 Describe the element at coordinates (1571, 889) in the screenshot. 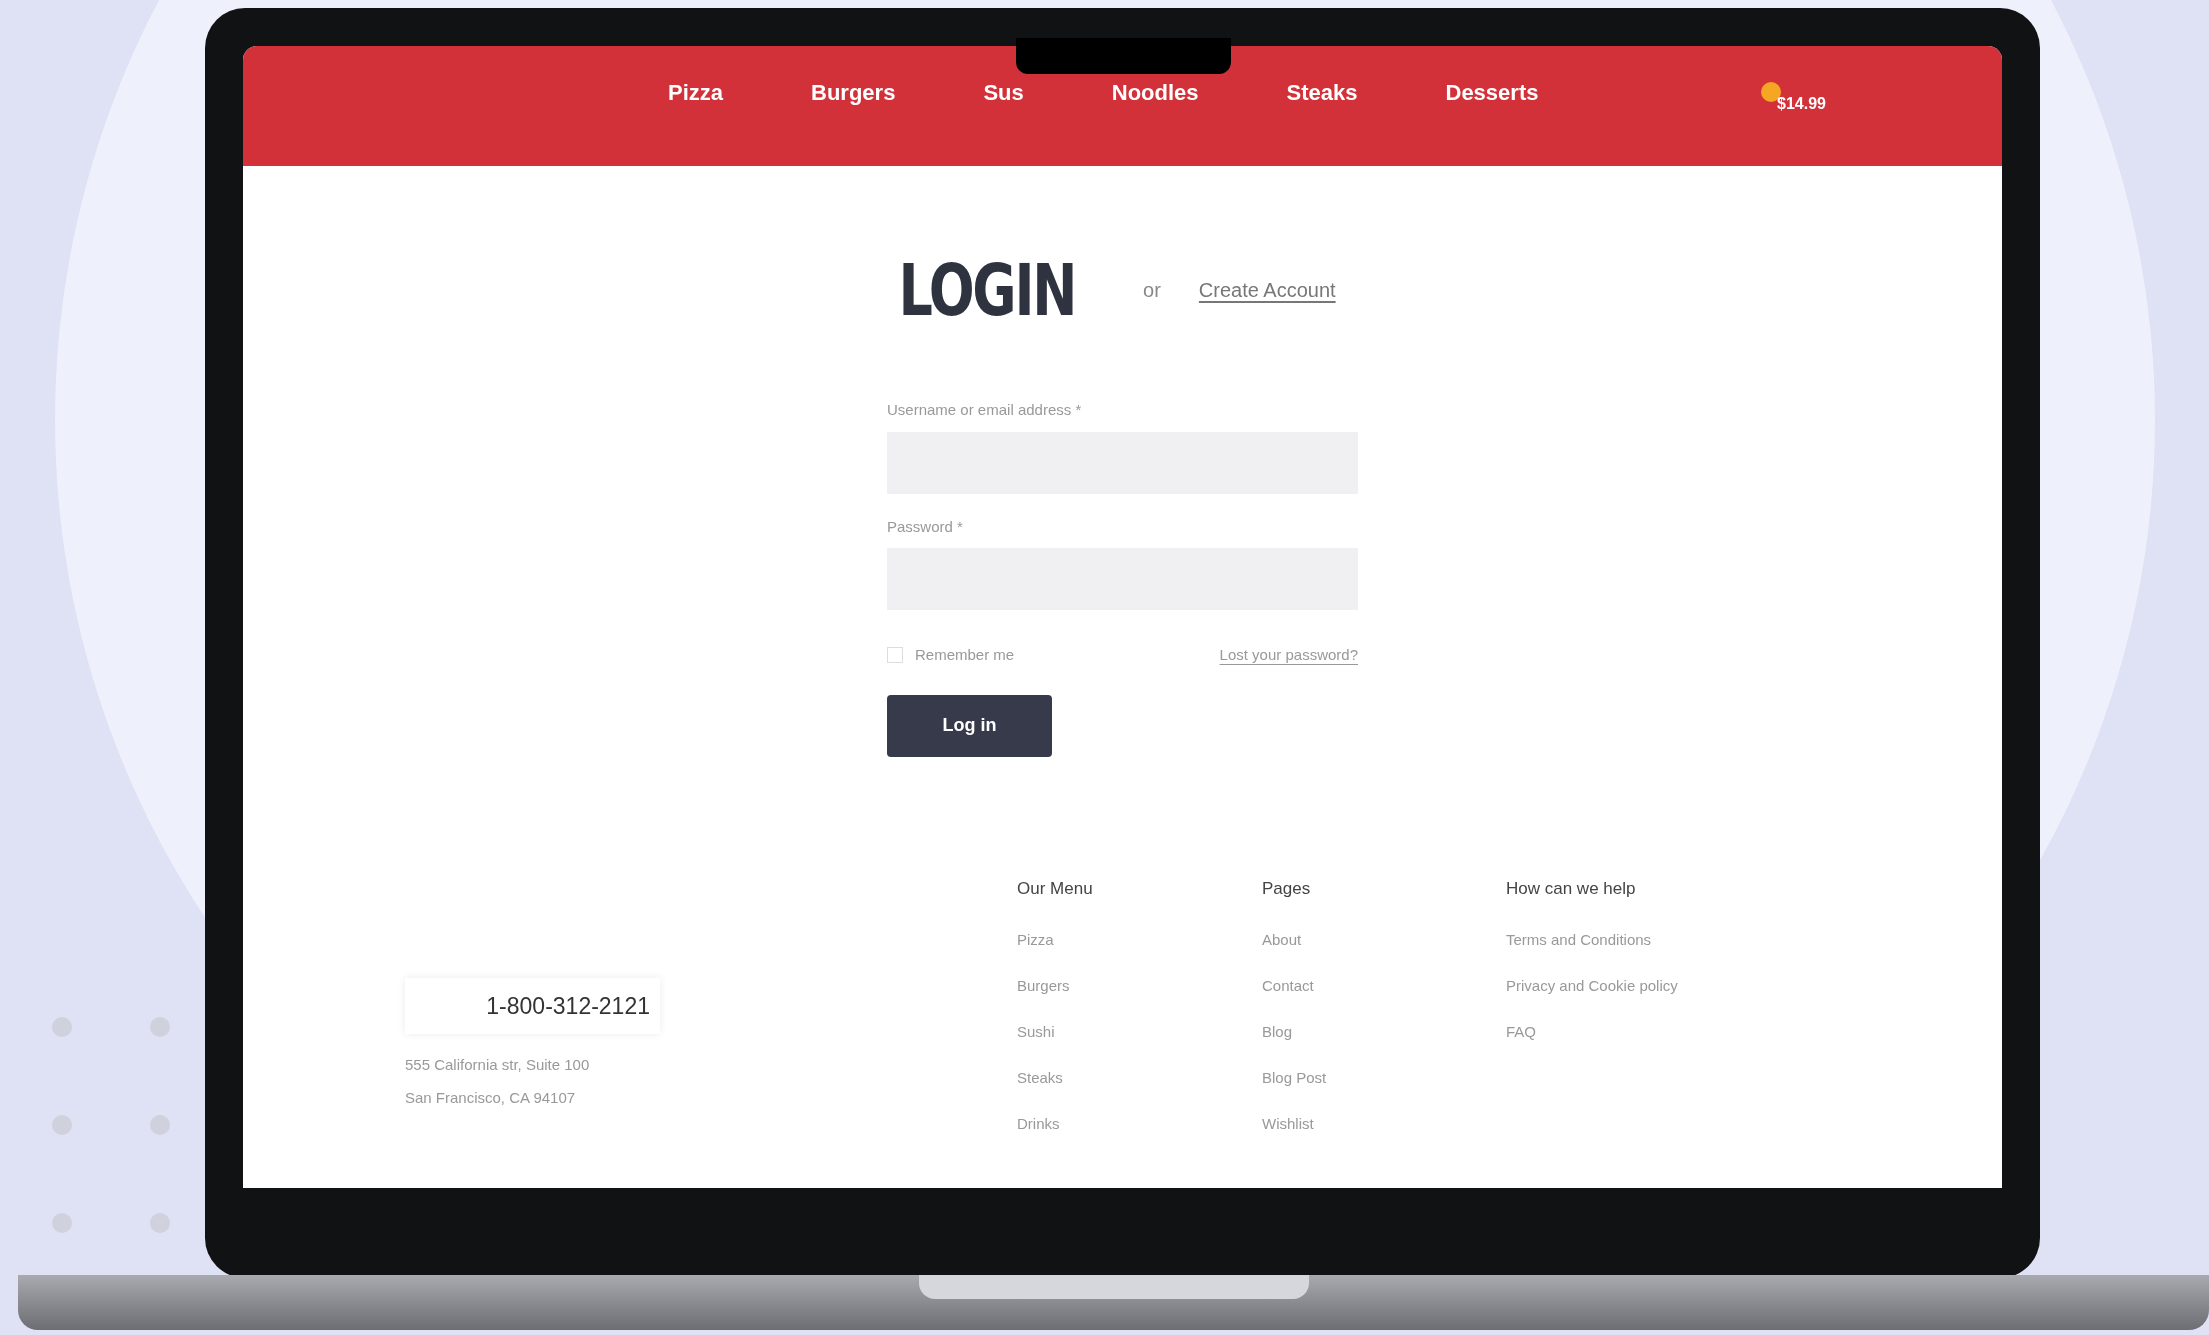

I see `footer-heading: How can we help` at that location.